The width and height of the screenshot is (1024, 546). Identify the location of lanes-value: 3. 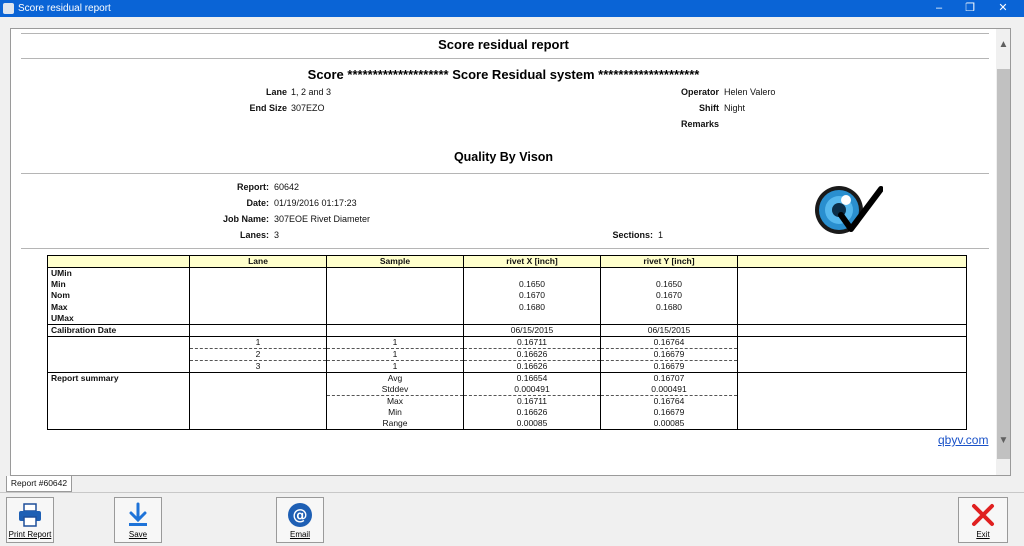
(277, 235).